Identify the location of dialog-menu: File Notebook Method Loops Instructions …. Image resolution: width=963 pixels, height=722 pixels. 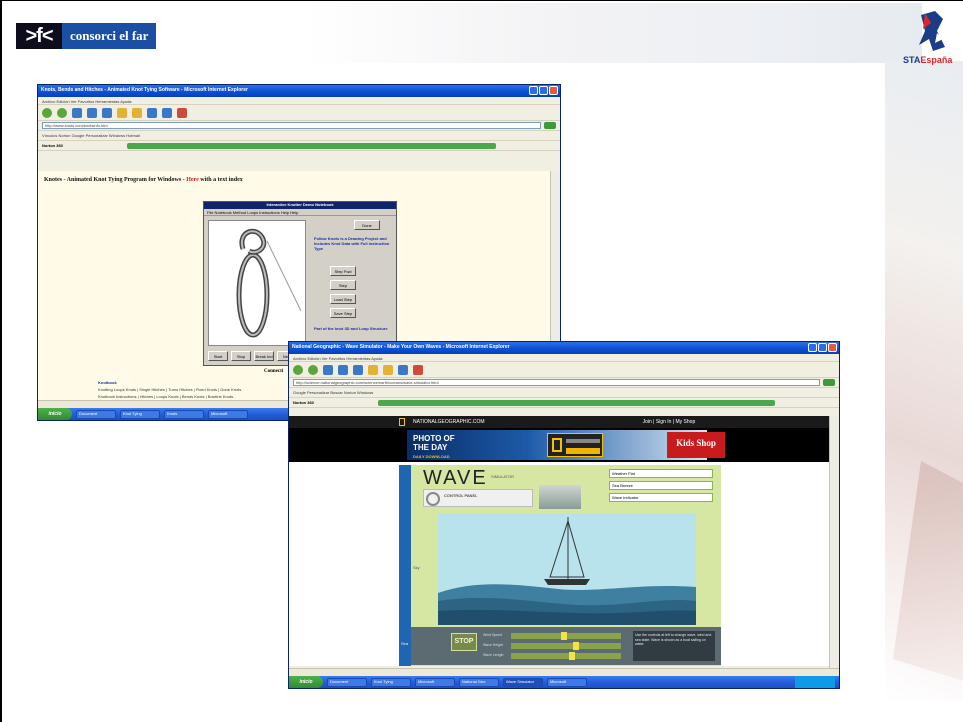
(300, 212).